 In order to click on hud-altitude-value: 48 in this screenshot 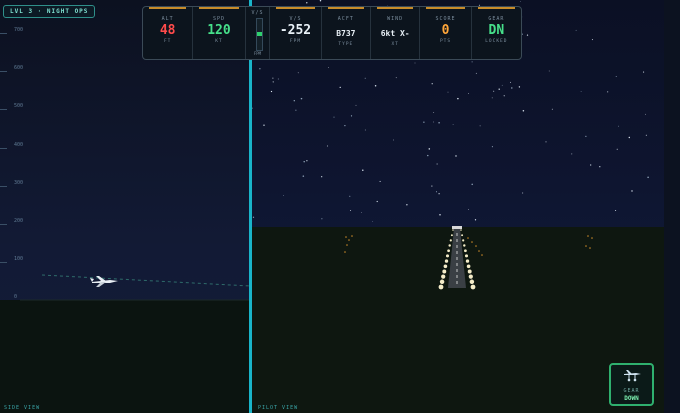, I will do `click(167, 30)`.